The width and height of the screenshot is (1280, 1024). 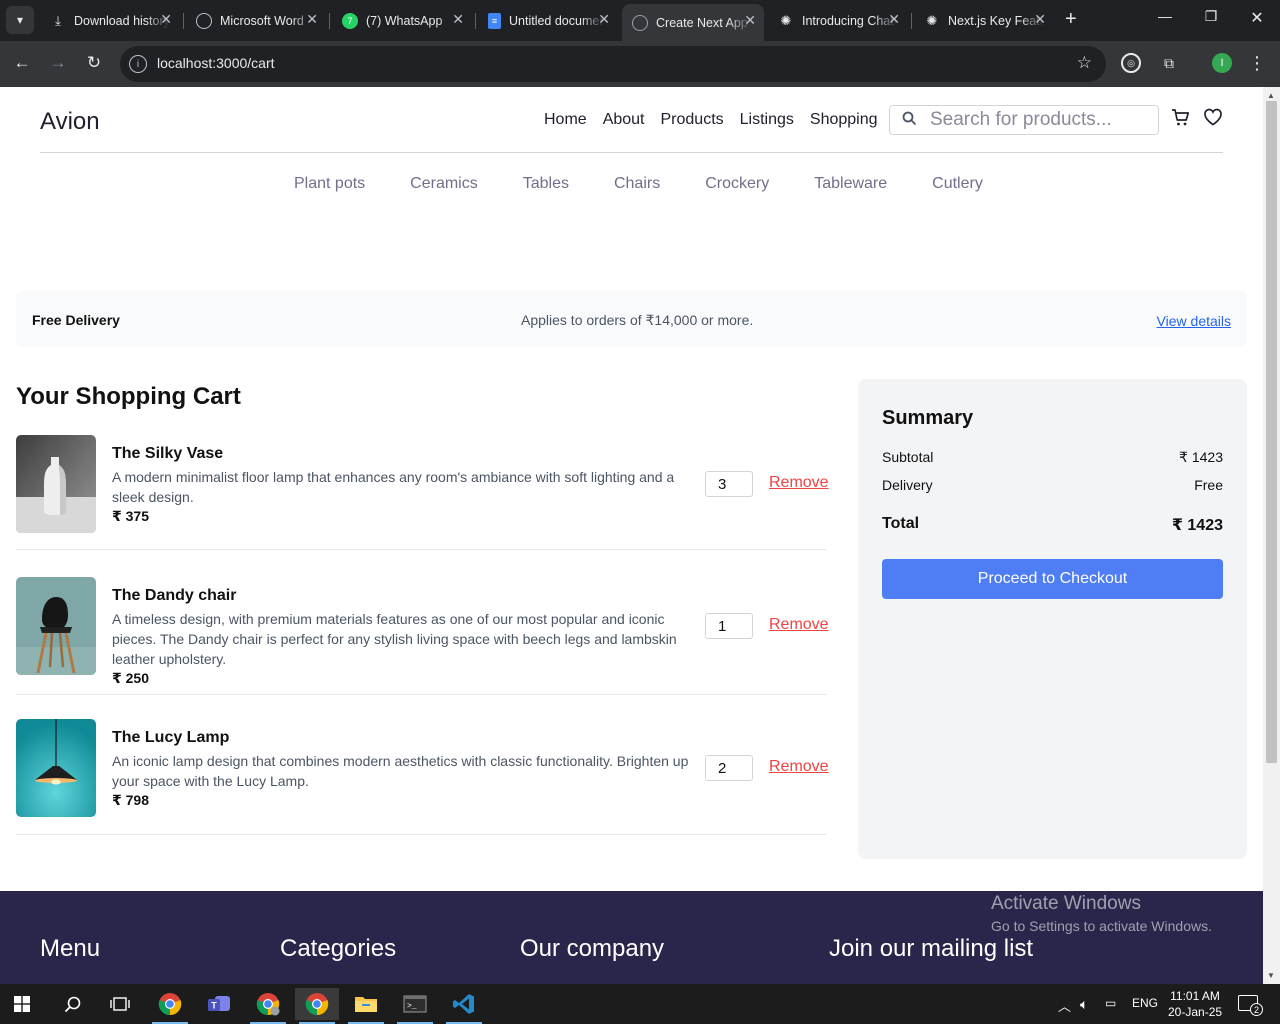 I want to click on restore-button: ❐, so click(x=1211, y=16).